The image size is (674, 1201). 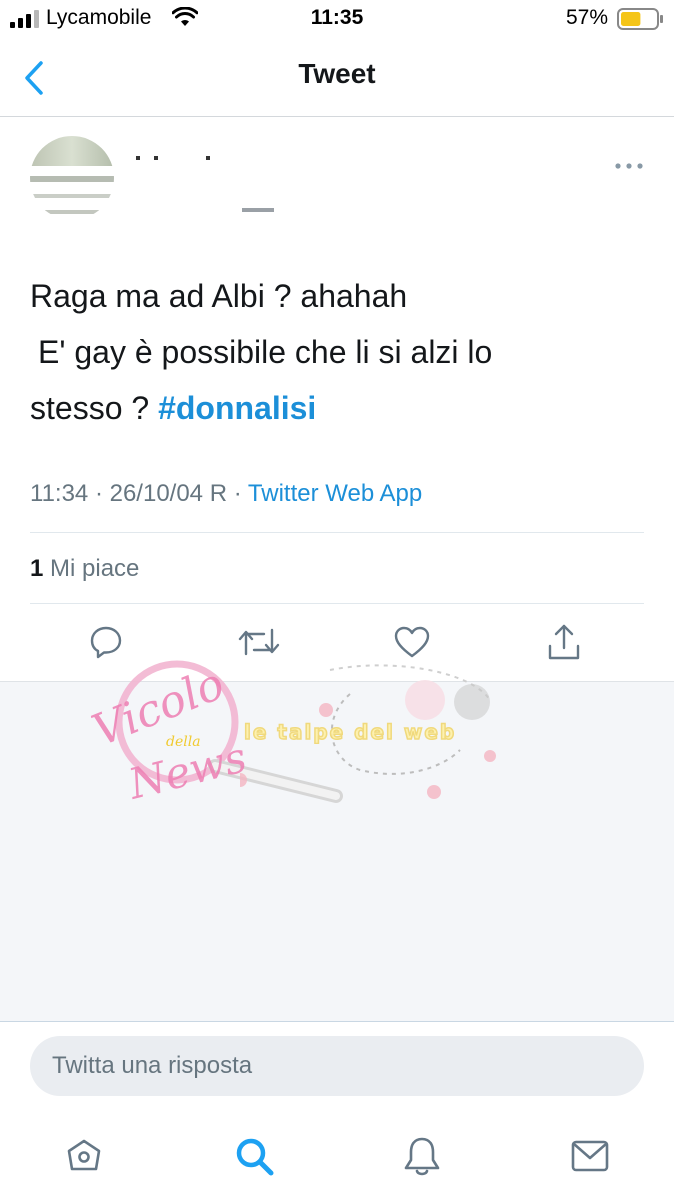 What do you see at coordinates (350, 732) in the screenshot?
I see `watermark-text: le talpe del web` at bounding box center [350, 732].